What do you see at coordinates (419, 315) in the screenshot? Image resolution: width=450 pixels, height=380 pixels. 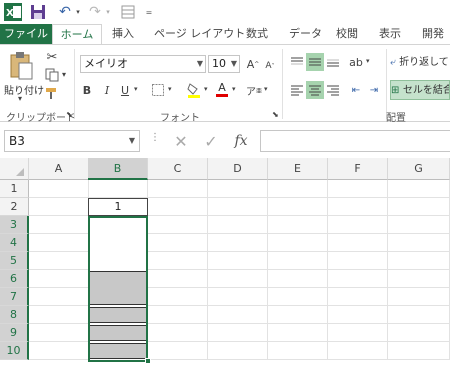 I see `cell-g8` at bounding box center [419, 315].